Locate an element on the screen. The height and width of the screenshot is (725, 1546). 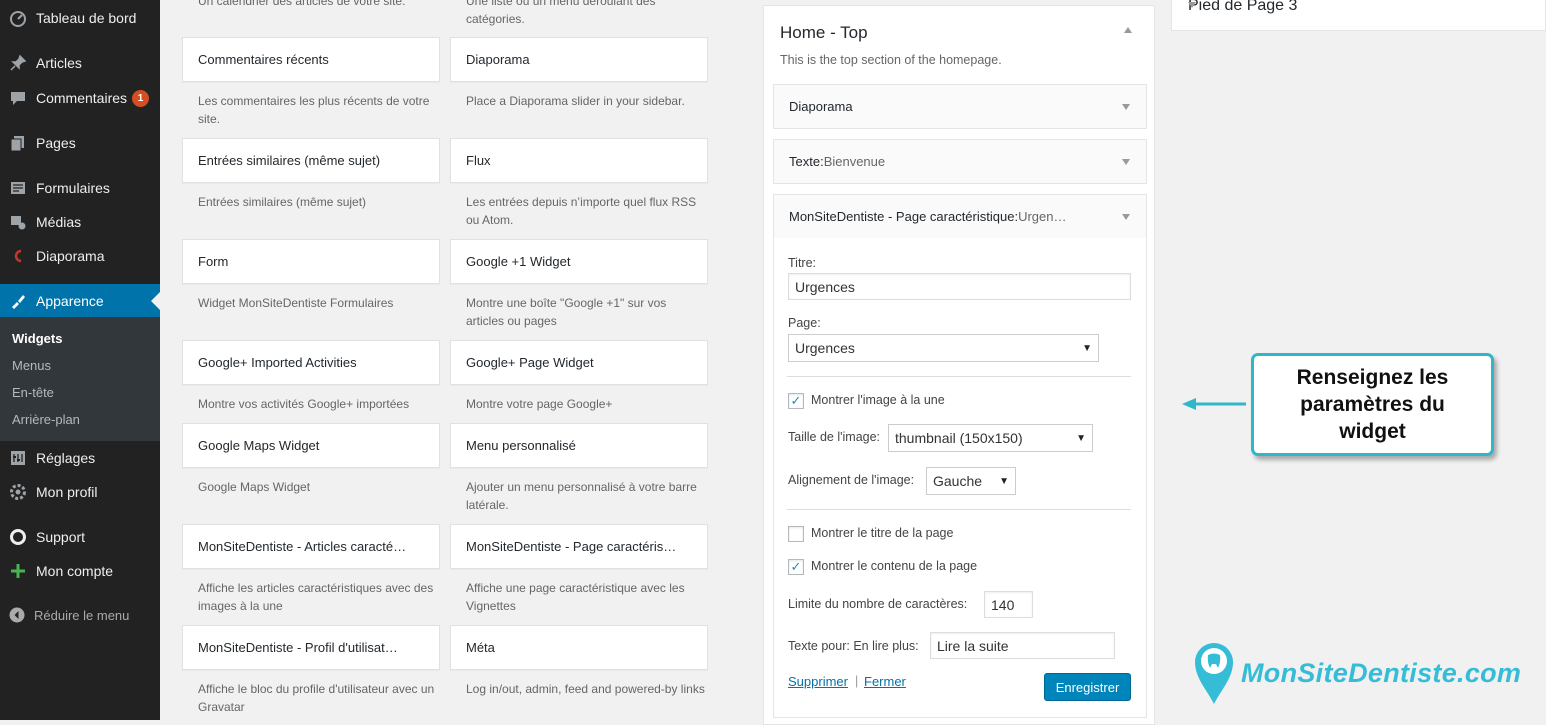
profile-icon is located at coordinates (18, 492).